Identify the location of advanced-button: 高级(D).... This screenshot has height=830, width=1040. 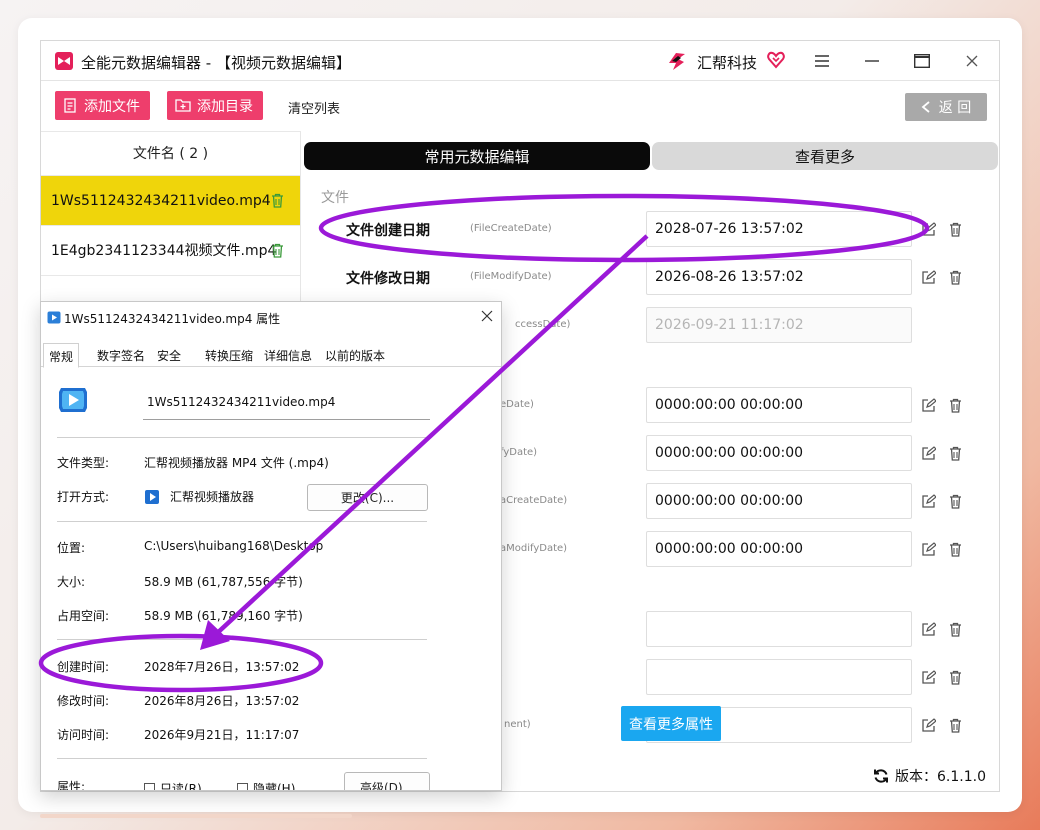
(387, 781).